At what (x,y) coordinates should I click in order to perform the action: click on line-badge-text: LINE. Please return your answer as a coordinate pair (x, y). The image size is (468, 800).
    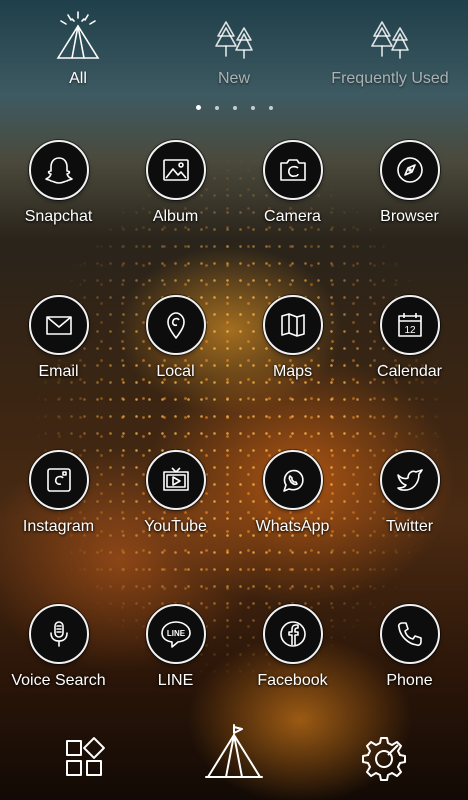
    Looking at the image, I should click on (175, 633).